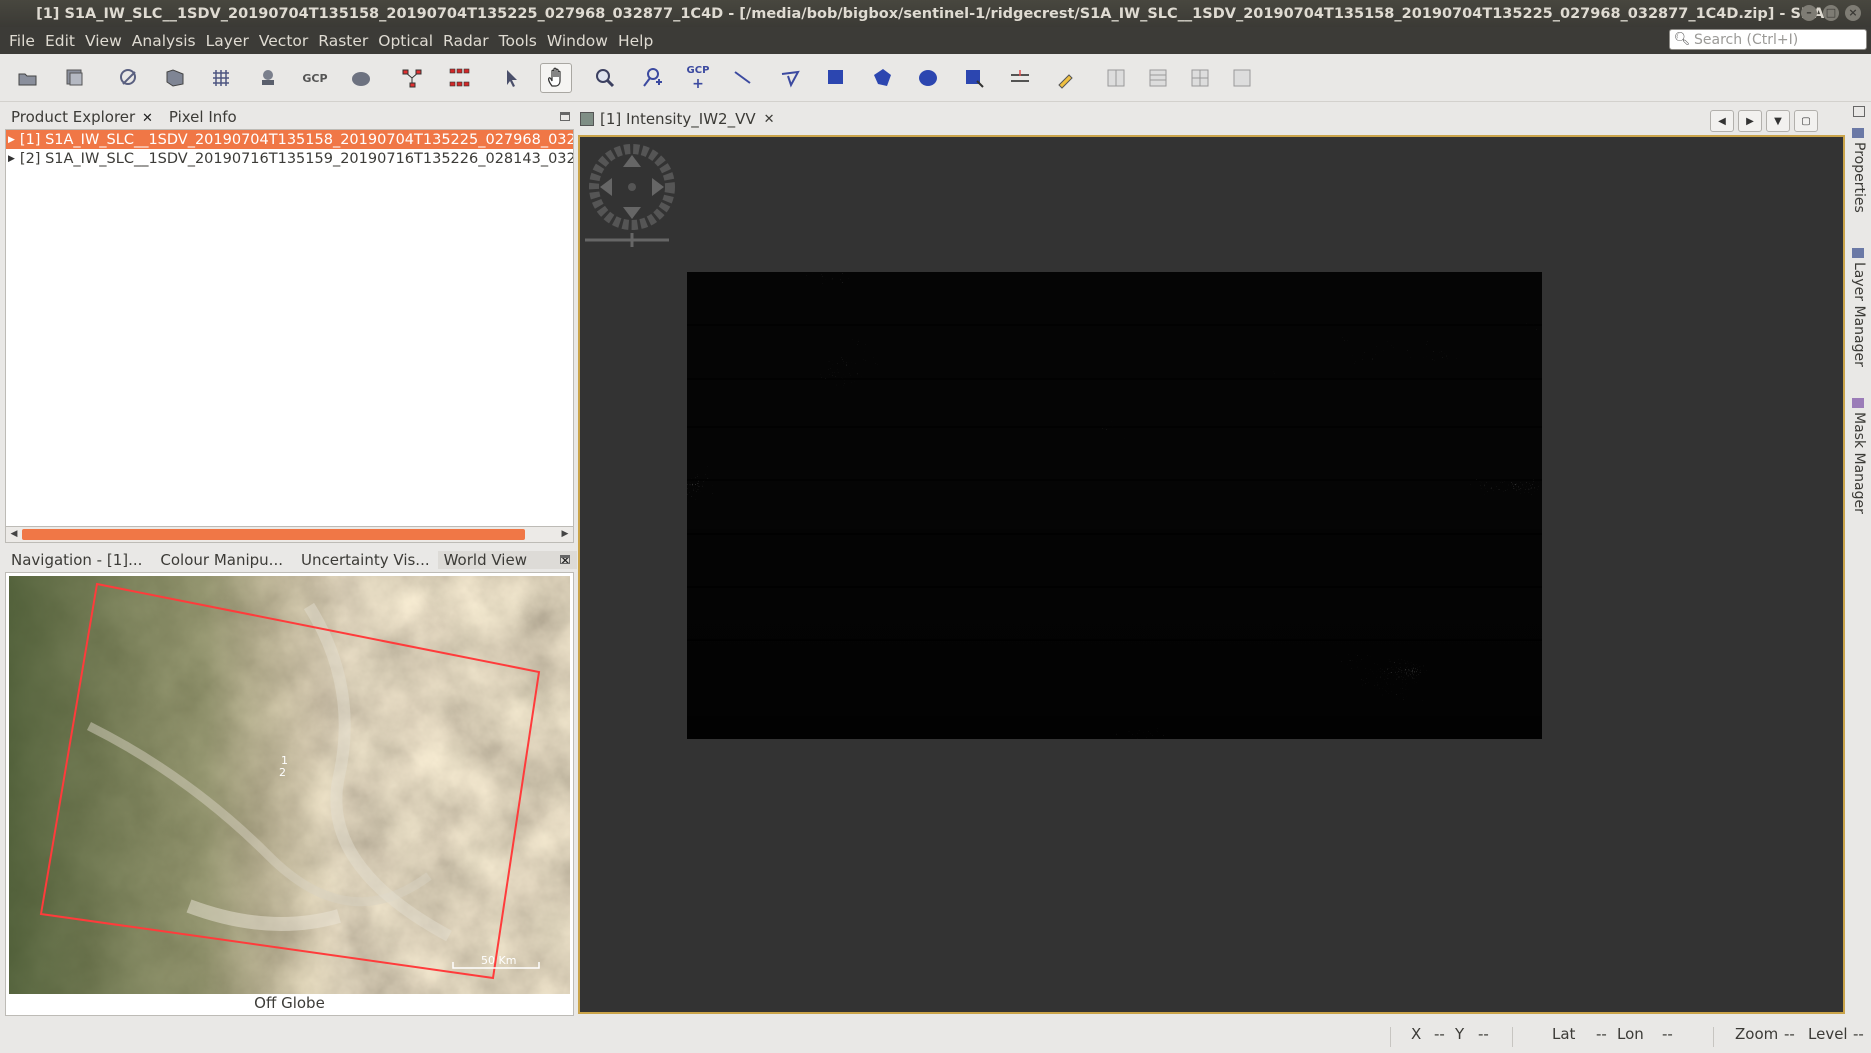 The width and height of the screenshot is (1871, 1053). What do you see at coordinates (498, 960) in the screenshot?
I see `scale-label: 50 Km` at bounding box center [498, 960].